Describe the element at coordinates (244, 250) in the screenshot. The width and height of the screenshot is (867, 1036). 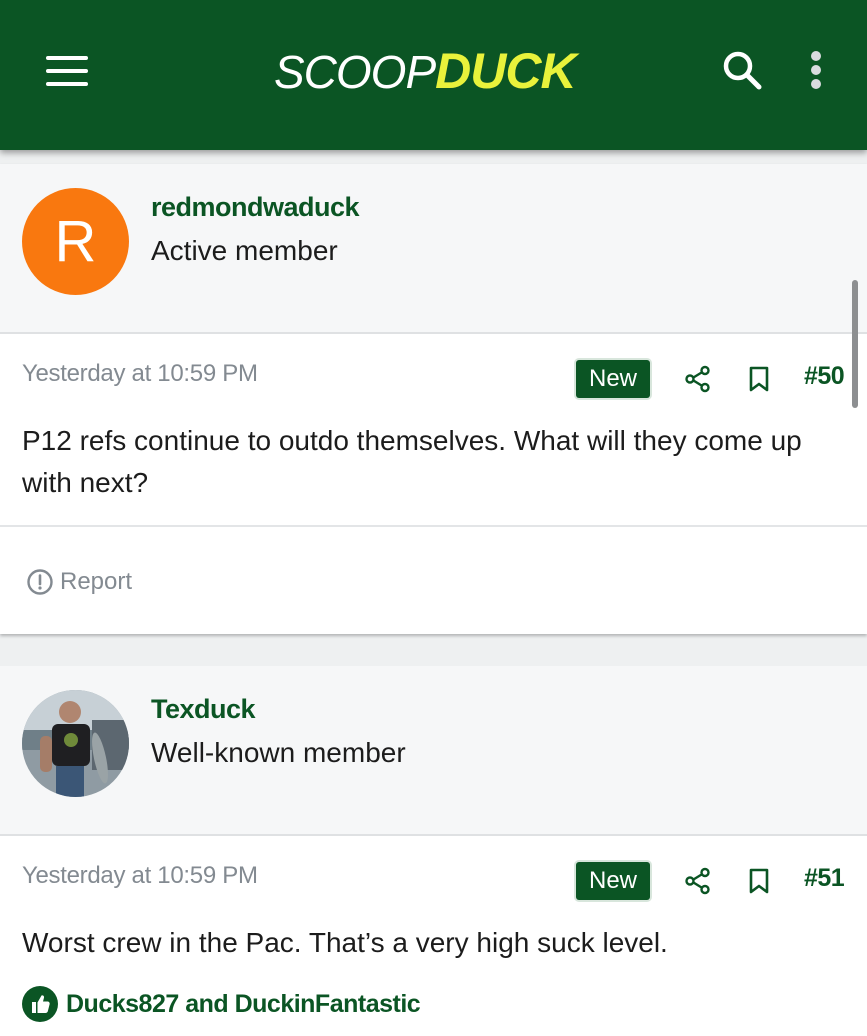
I see `user-title: Active member` at that location.